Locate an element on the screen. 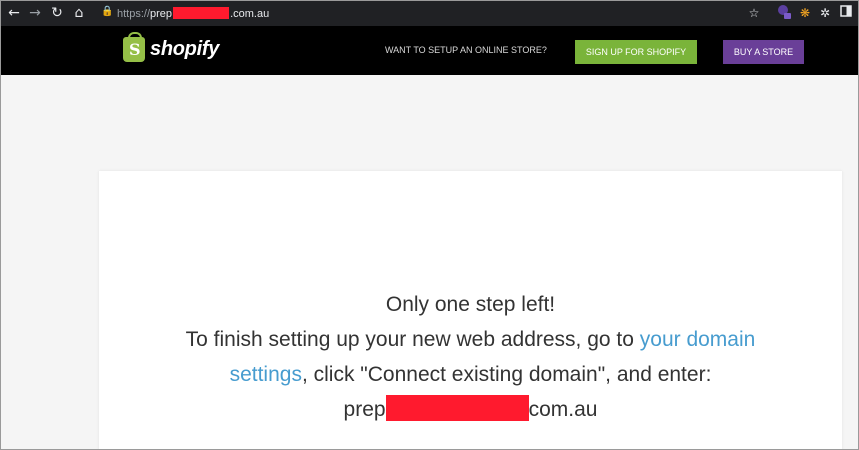  url-scheme: https:// is located at coordinates (134, 14).